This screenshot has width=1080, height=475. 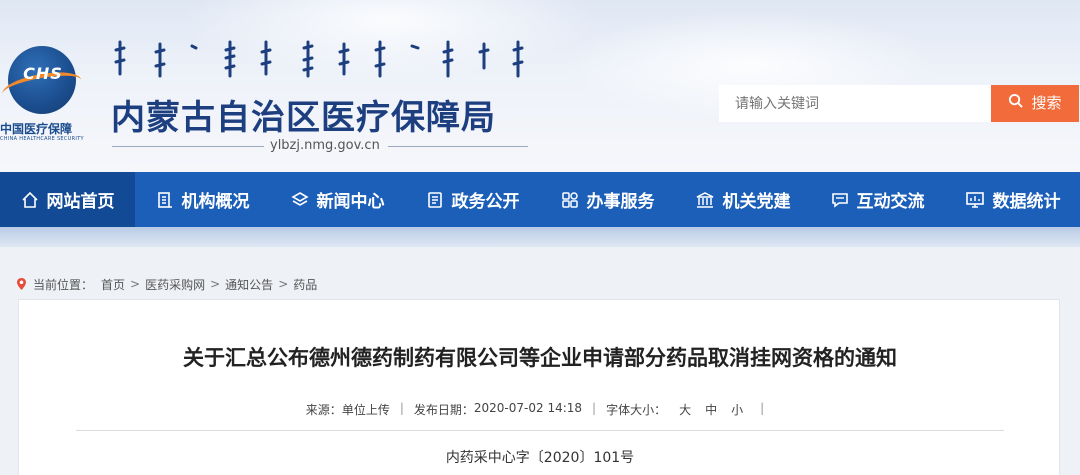 I want to click on breadcrumb: 当前位置： 首页 > 医药采购网 > 通知公告 > 药品, so click(x=166, y=284).